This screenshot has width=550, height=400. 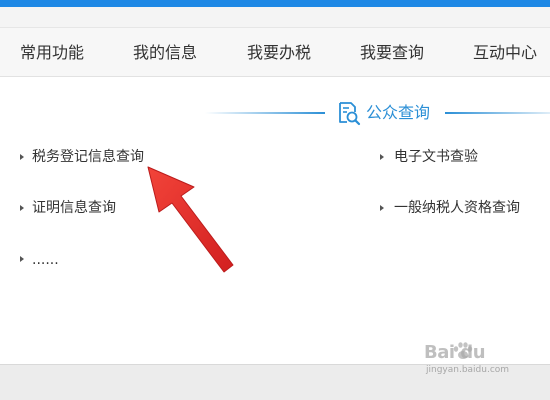 What do you see at coordinates (392, 53) in the screenshot?
I see `nav-item-query: 我要查询` at bounding box center [392, 53].